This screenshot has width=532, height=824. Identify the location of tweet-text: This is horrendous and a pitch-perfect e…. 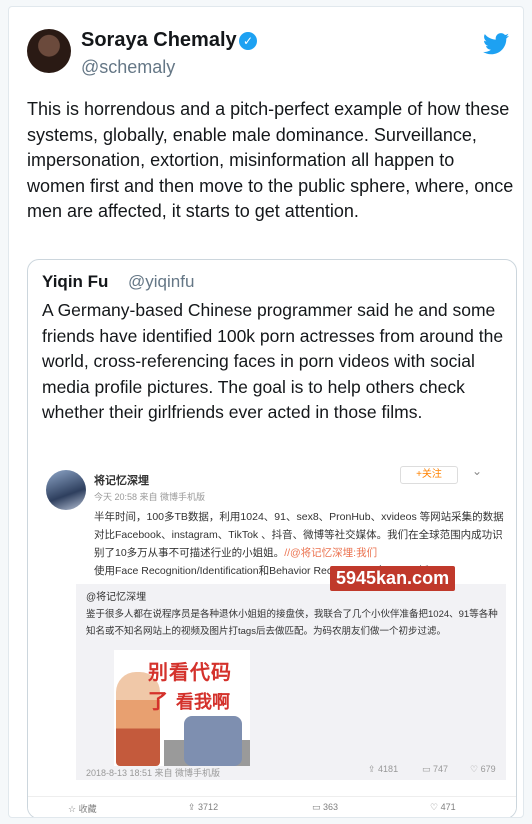
(270, 160).